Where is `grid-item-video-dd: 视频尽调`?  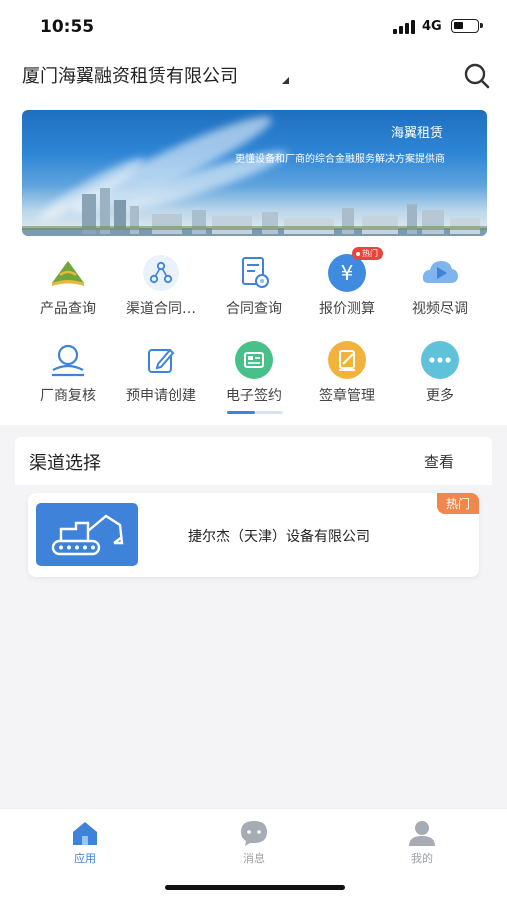
grid-item-video-dd: 视频尽调 is located at coordinates (440, 288).